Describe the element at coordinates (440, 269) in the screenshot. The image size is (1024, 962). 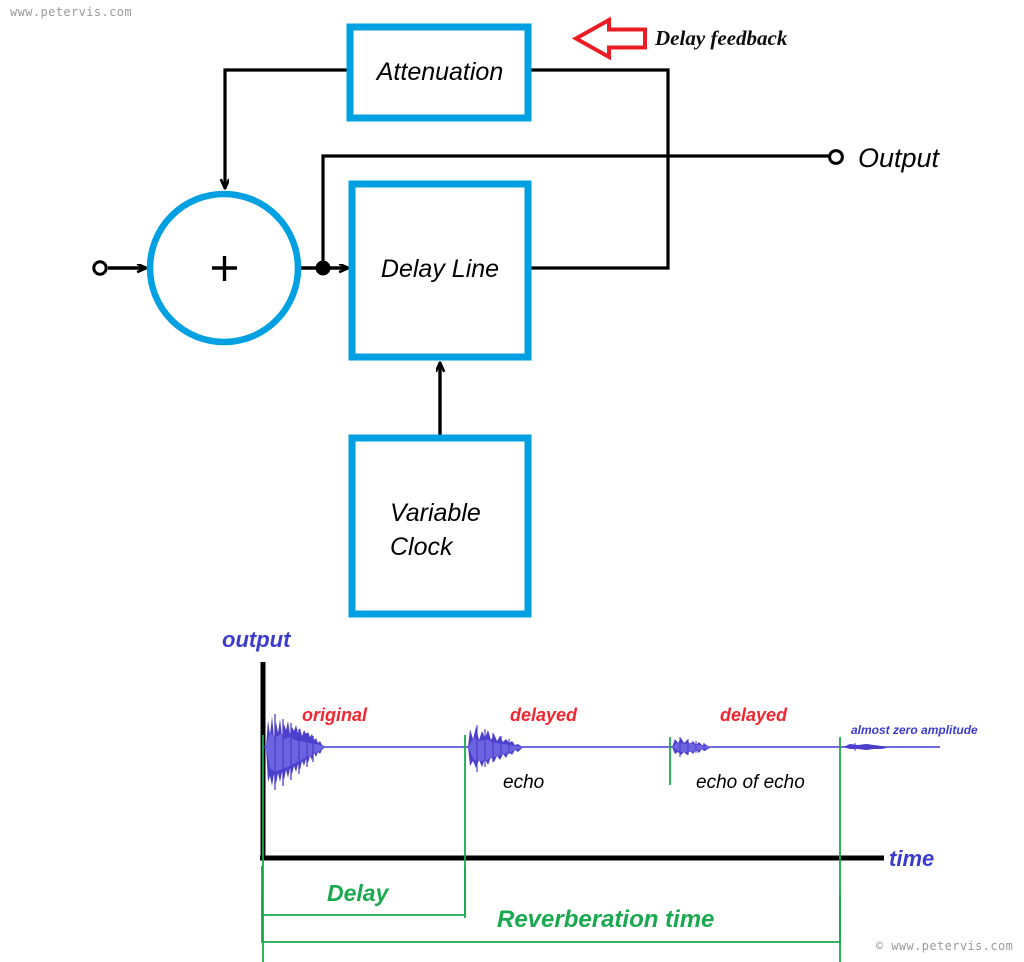
I see `block-label-delay-line: Delay Line` at that location.